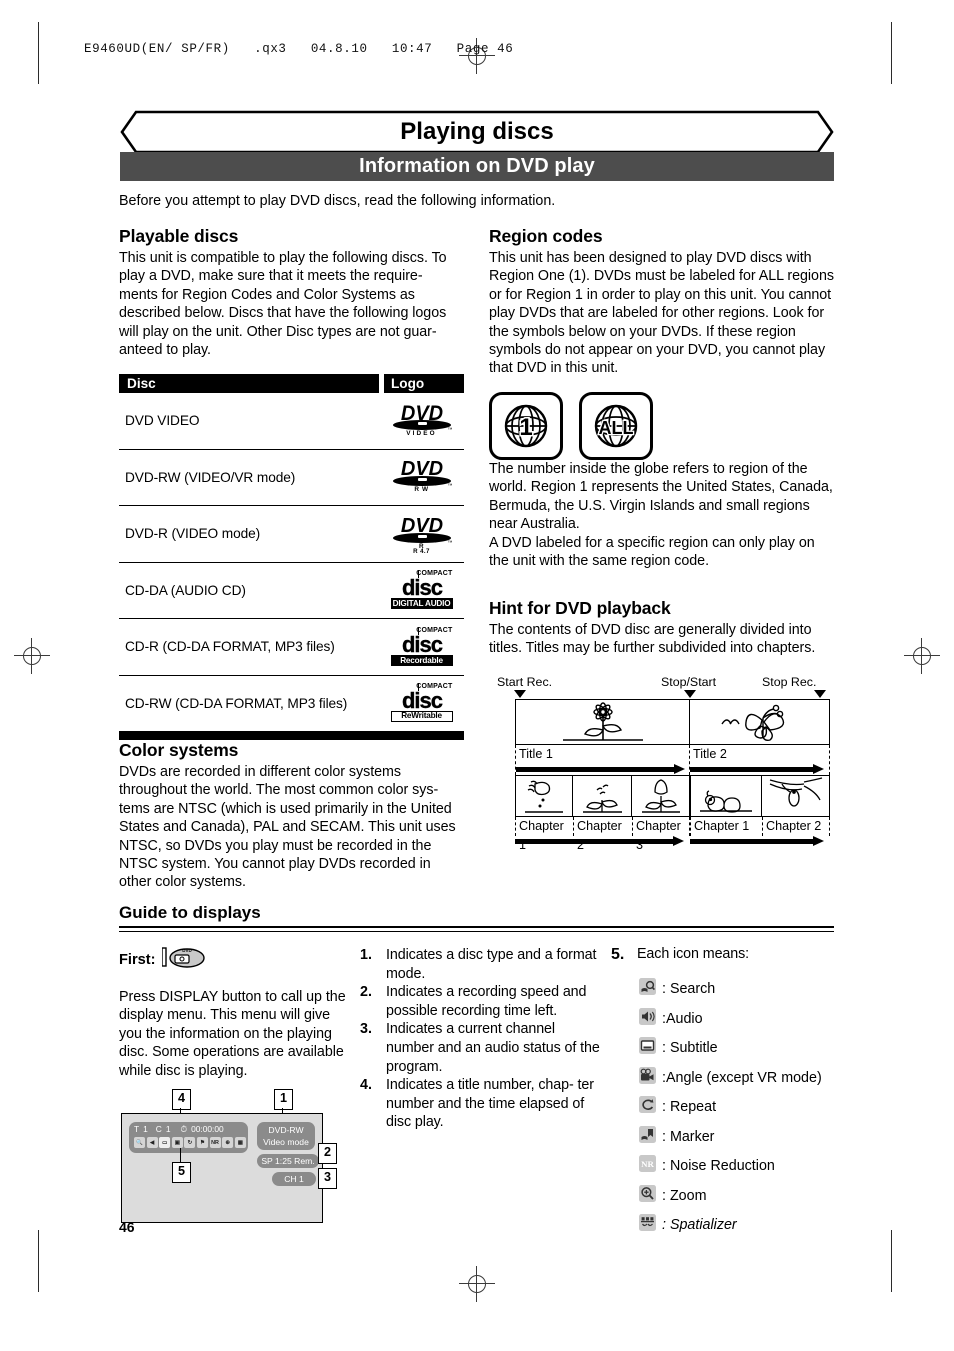 The width and height of the screenshot is (954, 1351). I want to click on osd-channel-pill: CH 1, so click(294, 1179).